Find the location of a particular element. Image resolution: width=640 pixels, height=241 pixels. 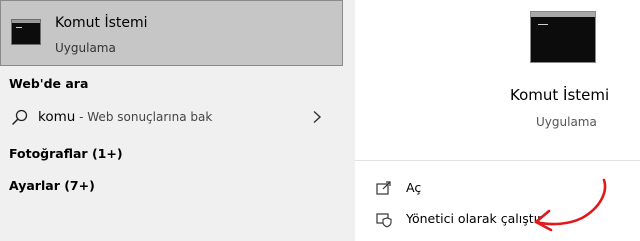

open-action: Aç is located at coordinates (497, 188).